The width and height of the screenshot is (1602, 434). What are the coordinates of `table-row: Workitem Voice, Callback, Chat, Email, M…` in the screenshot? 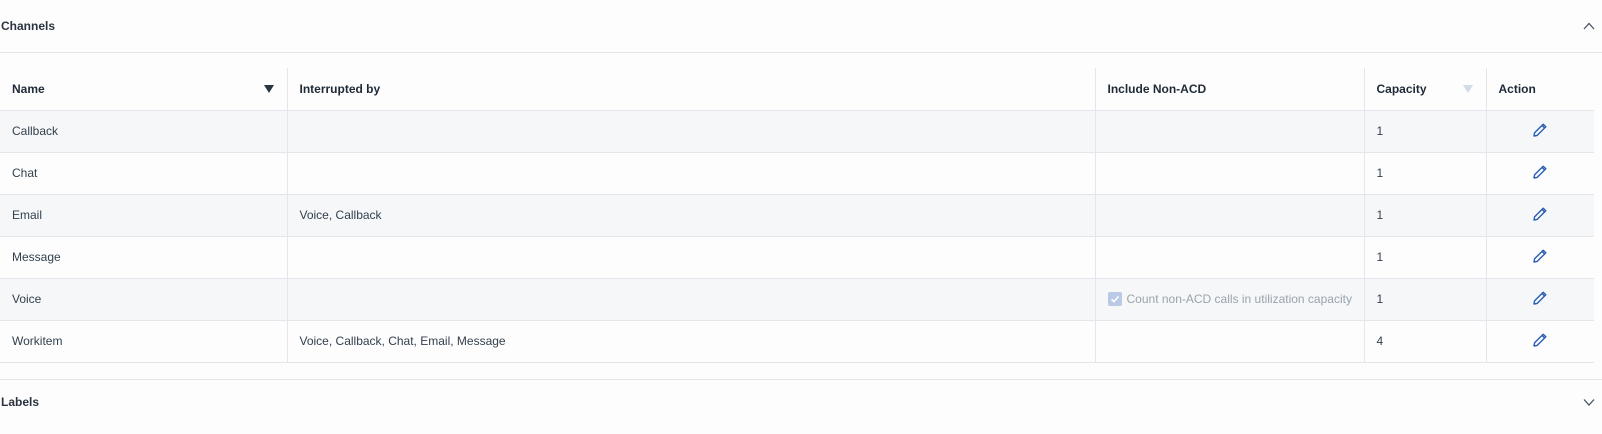 It's located at (797, 341).